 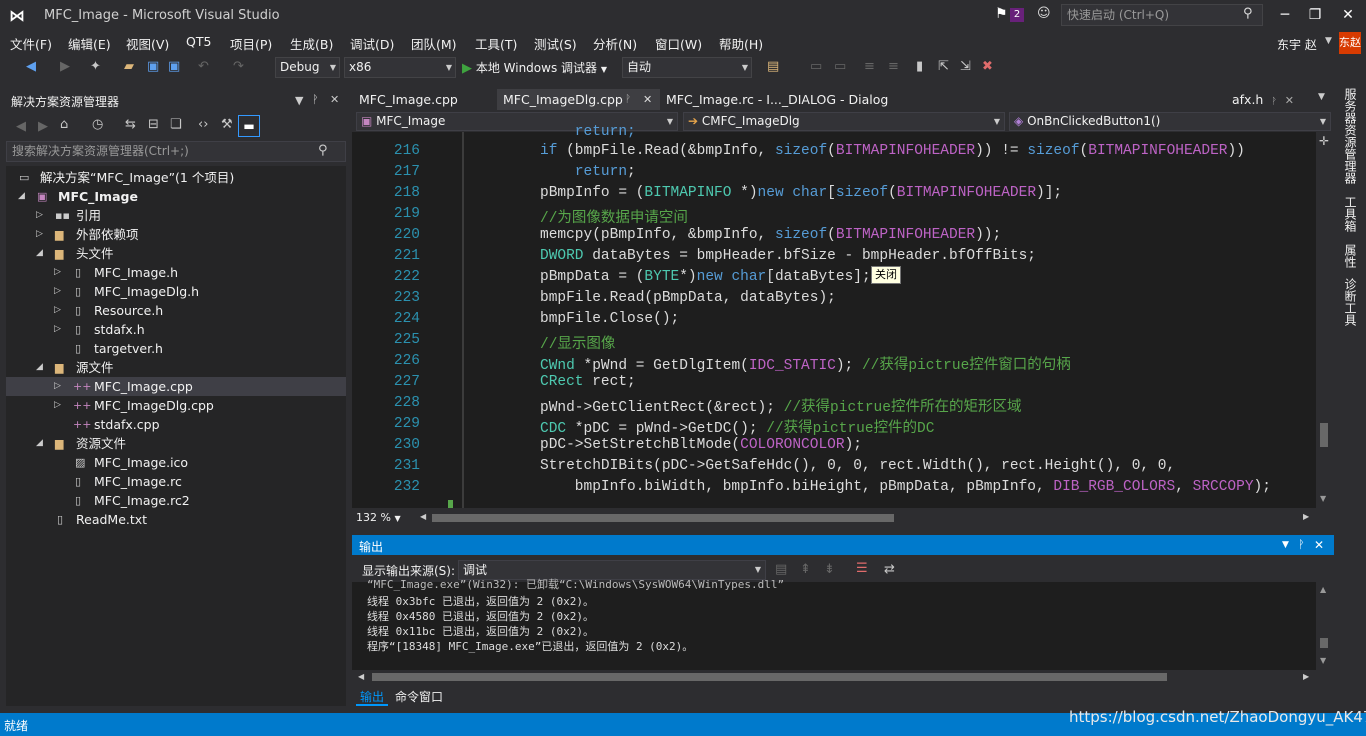 What do you see at coordinates (1350, 256) in the screenshot?
I see `tab-properties: 属性` at bounding box center [1350, 256].